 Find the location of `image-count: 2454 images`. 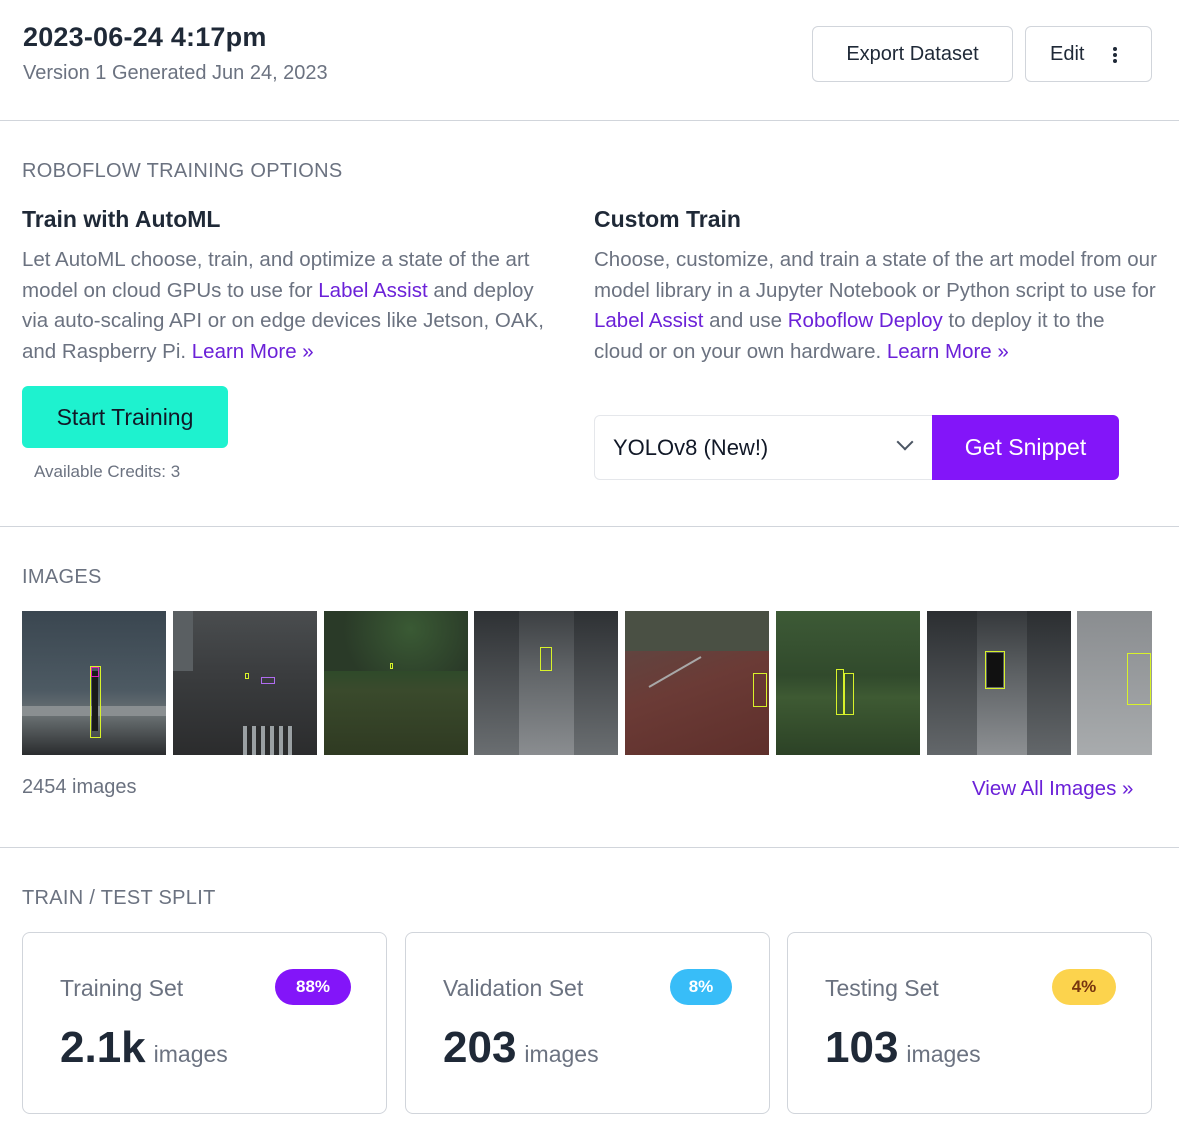

image-count: 2454 images is located at coordinates (79, 787).